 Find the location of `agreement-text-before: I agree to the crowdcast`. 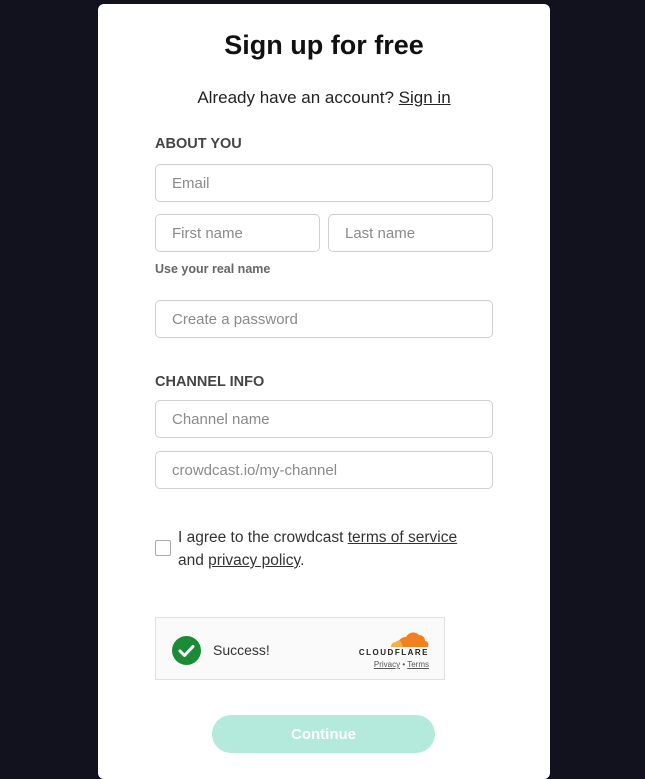

agreement-text-before: I agree to the crowdcast is located at coordinates (263, 537).